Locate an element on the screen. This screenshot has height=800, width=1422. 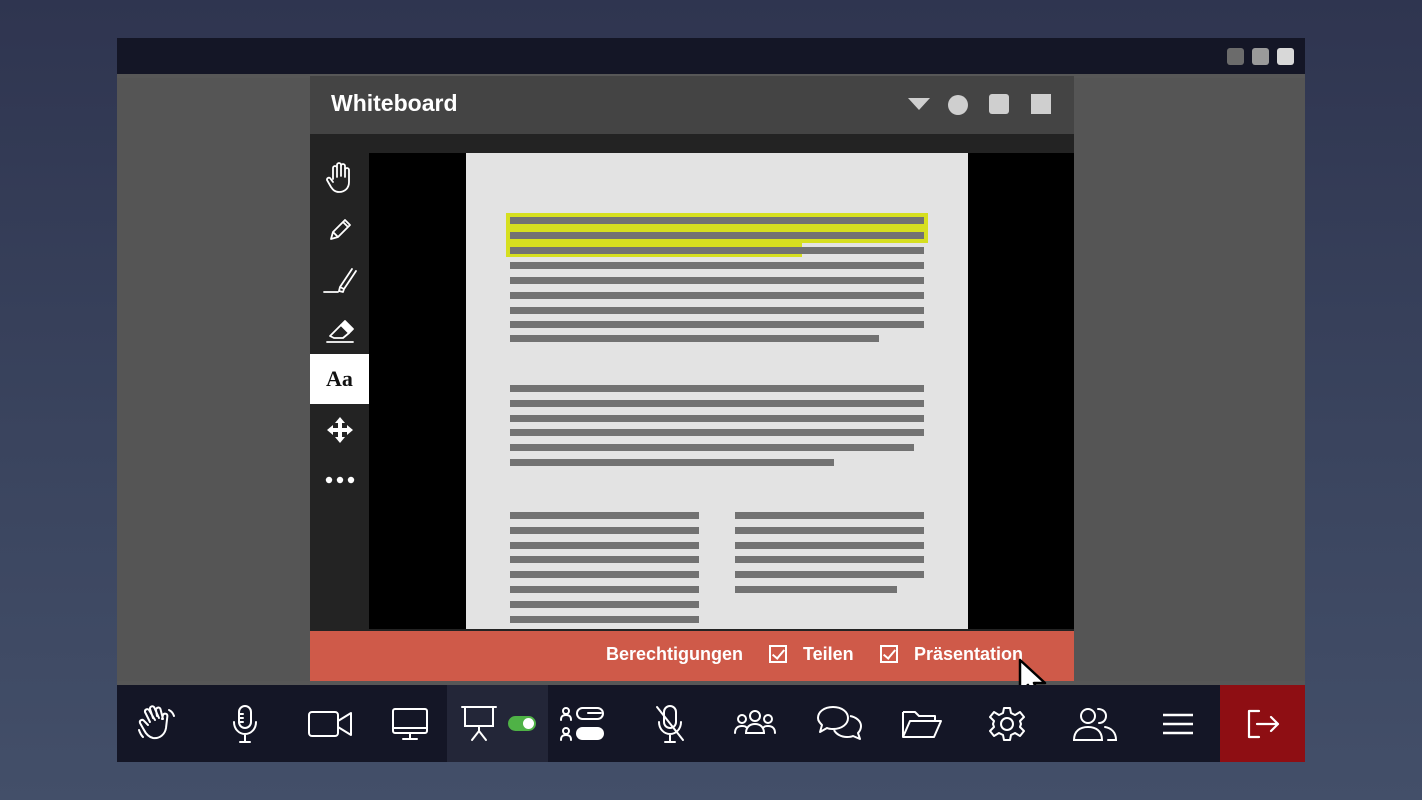
microphone-button is located at coordinates (244, 723).